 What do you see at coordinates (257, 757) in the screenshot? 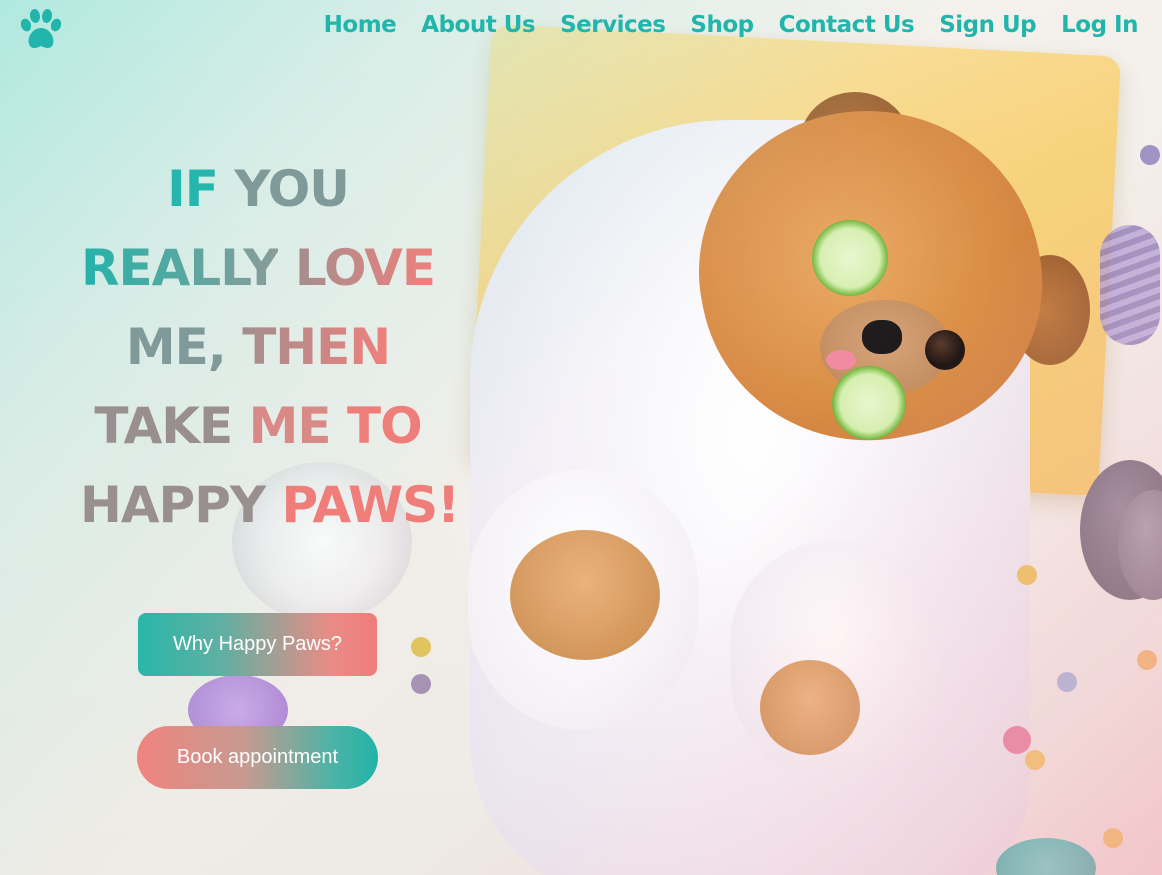
I see `book-appointment-button: Book appointment` at bounding box center [257, 757].